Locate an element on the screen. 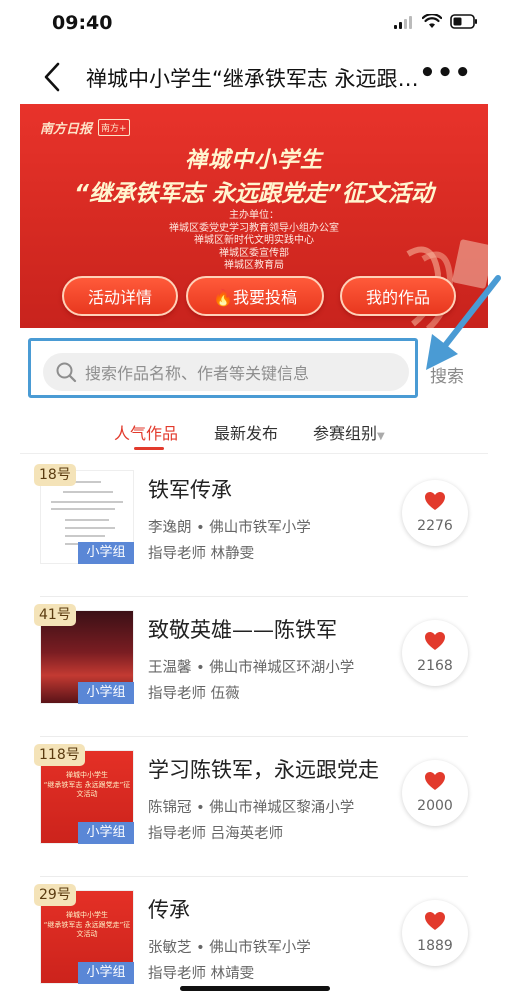  work-teacher: 指导老师 吕海英老师 is located at coordinates (216, 834).